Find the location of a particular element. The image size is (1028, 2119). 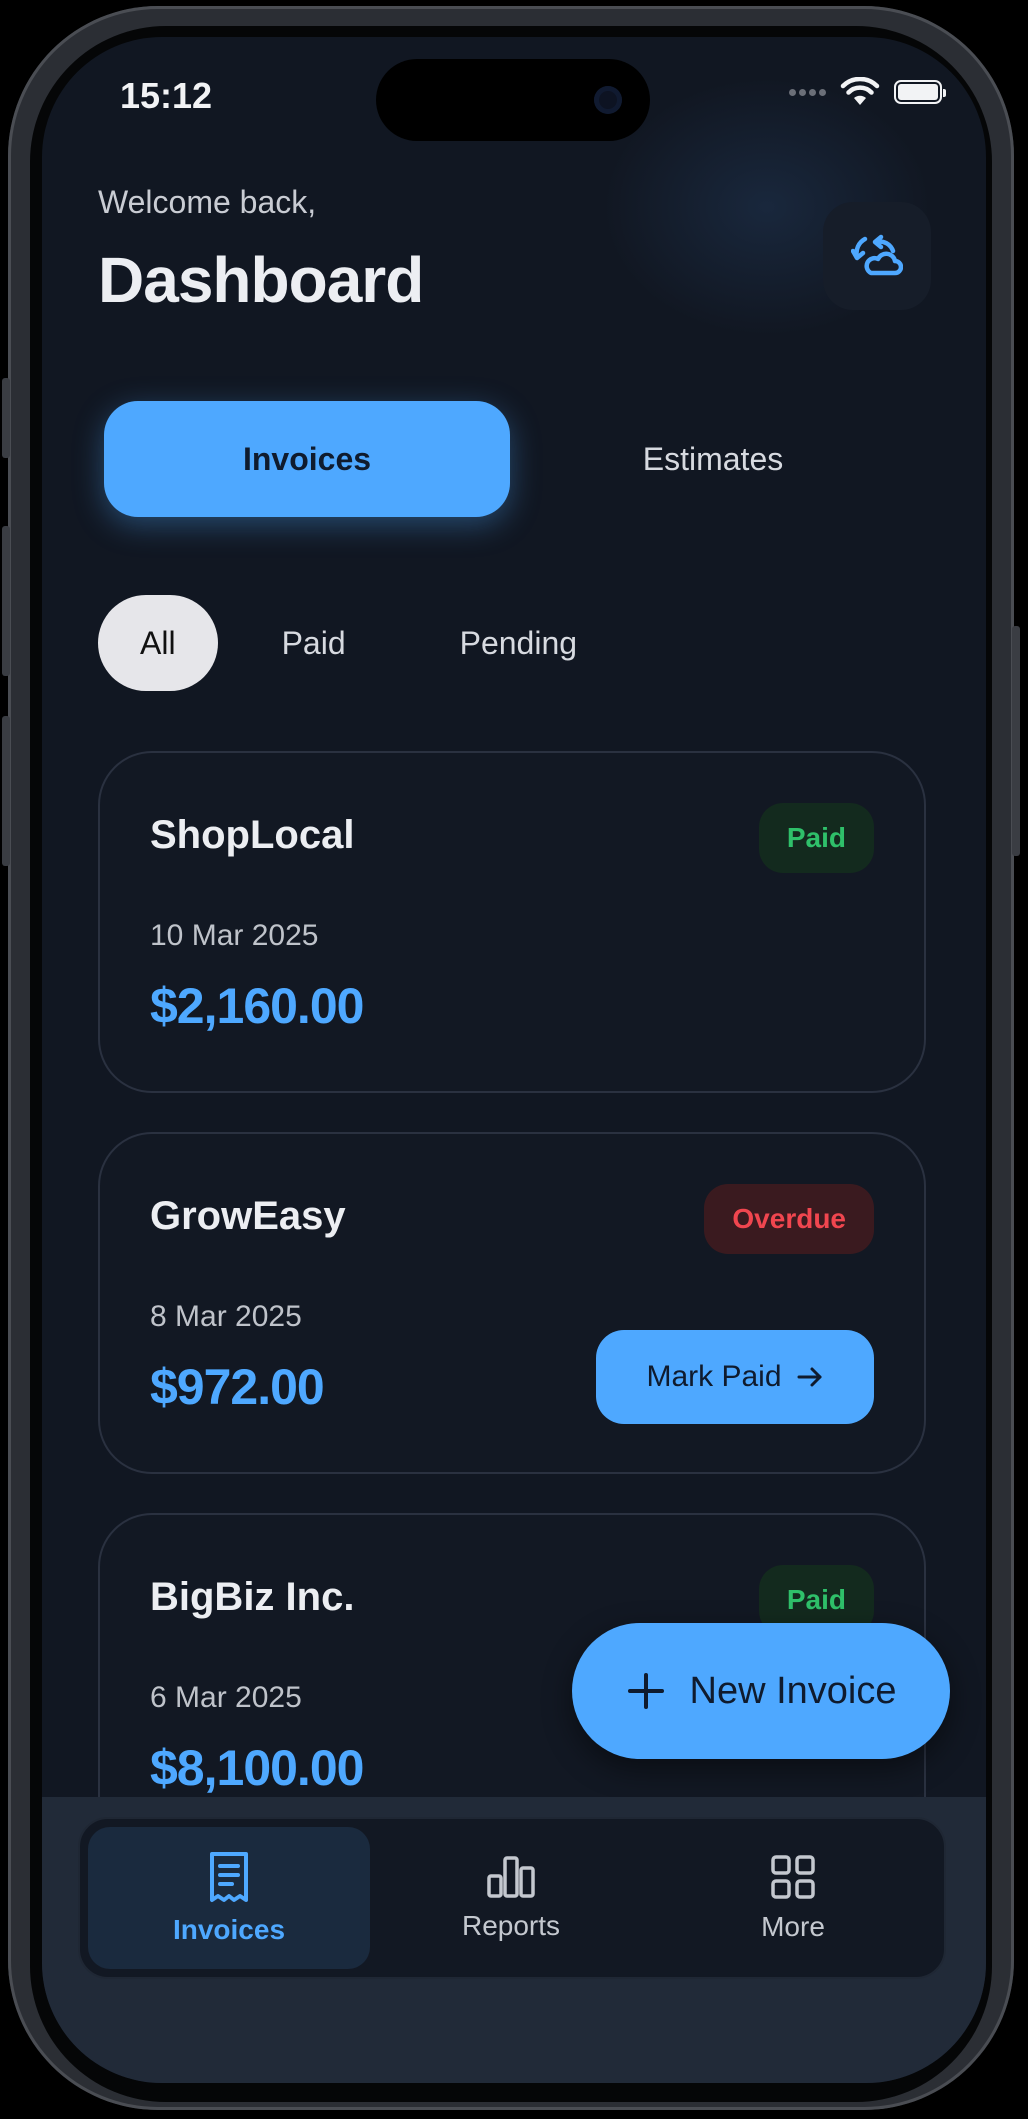

signal-icon is located at coordinates (807, 92).